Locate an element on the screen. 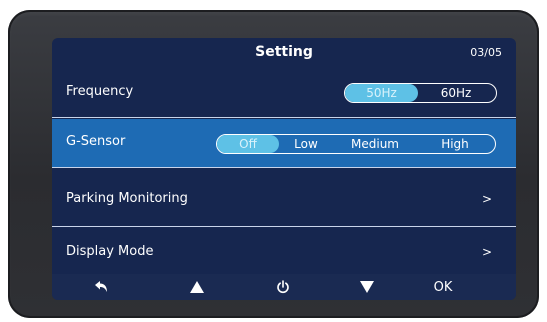 This screenshot has width=547, height=322. up-arrow-icon is located at coordinates (197, 287).